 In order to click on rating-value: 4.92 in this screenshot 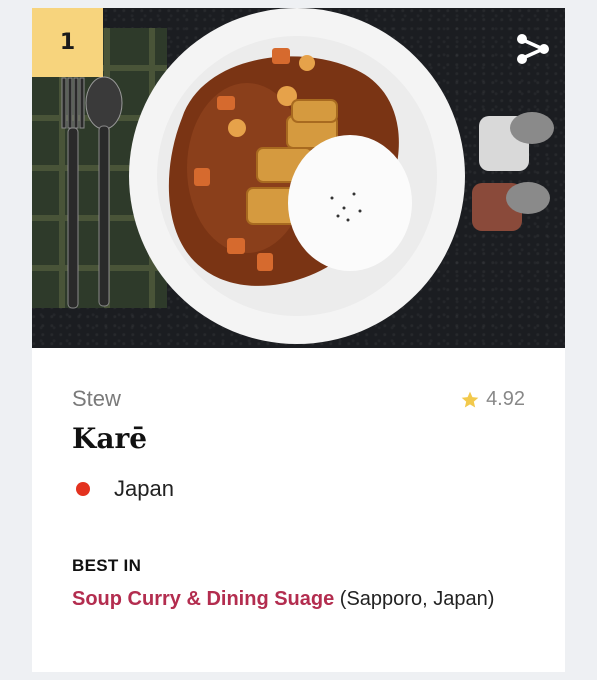, I will do `click(505, 399)`.